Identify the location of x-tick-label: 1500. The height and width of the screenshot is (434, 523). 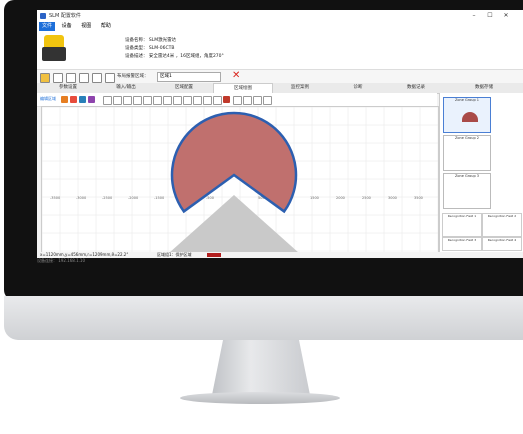
(314, 198).